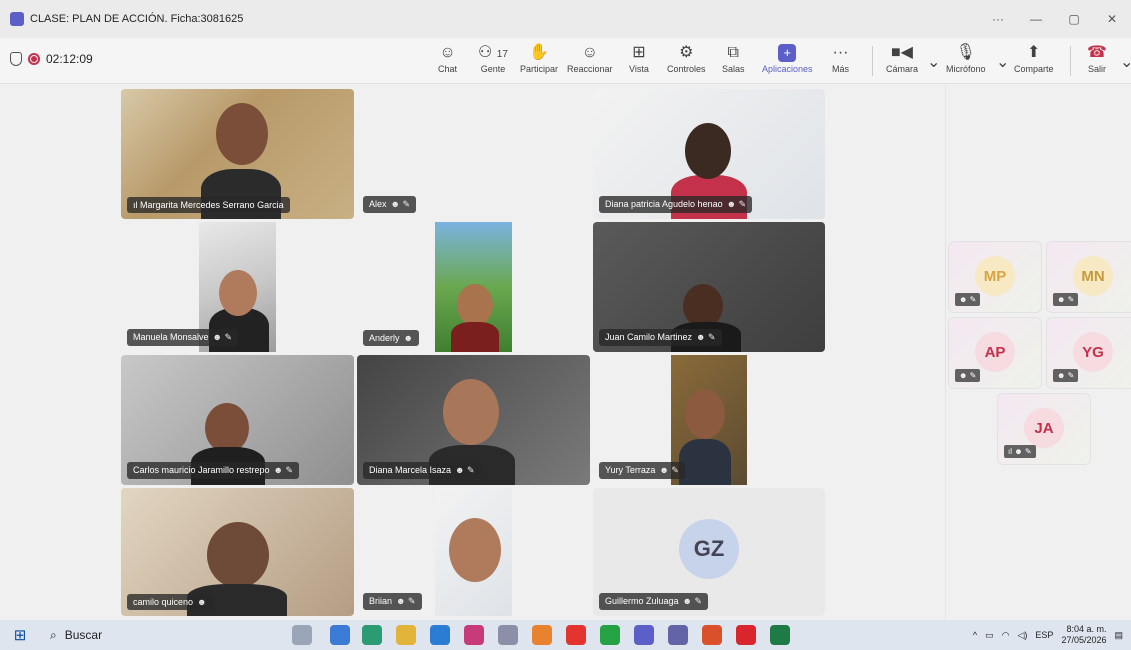  I want to click on avatar: AP, so click(995, 352).